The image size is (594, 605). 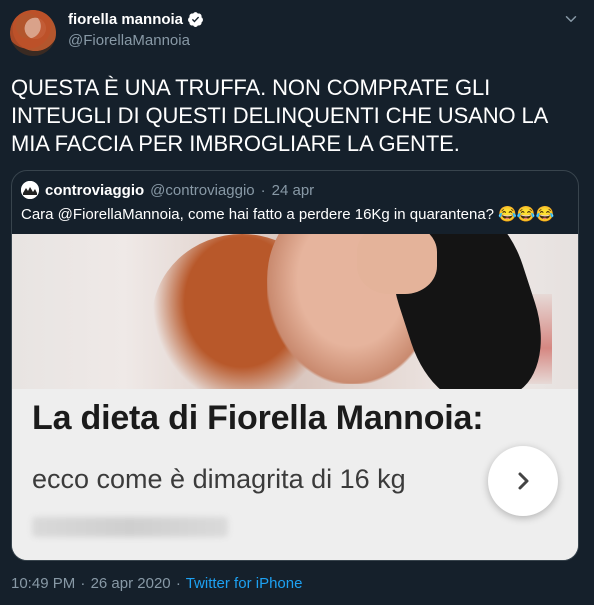 I want to click on author-name-row: fiorella mannoia, so click(x=136, y=19).